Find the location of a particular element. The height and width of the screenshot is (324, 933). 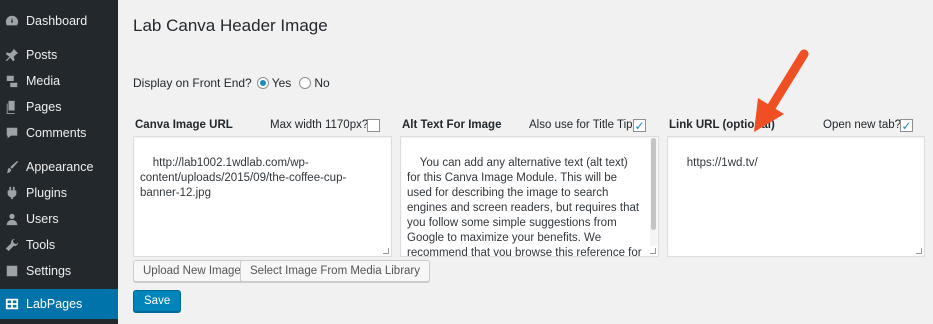

link-url-value: https://1wd.tv/ is located at coordinates (722, 163).